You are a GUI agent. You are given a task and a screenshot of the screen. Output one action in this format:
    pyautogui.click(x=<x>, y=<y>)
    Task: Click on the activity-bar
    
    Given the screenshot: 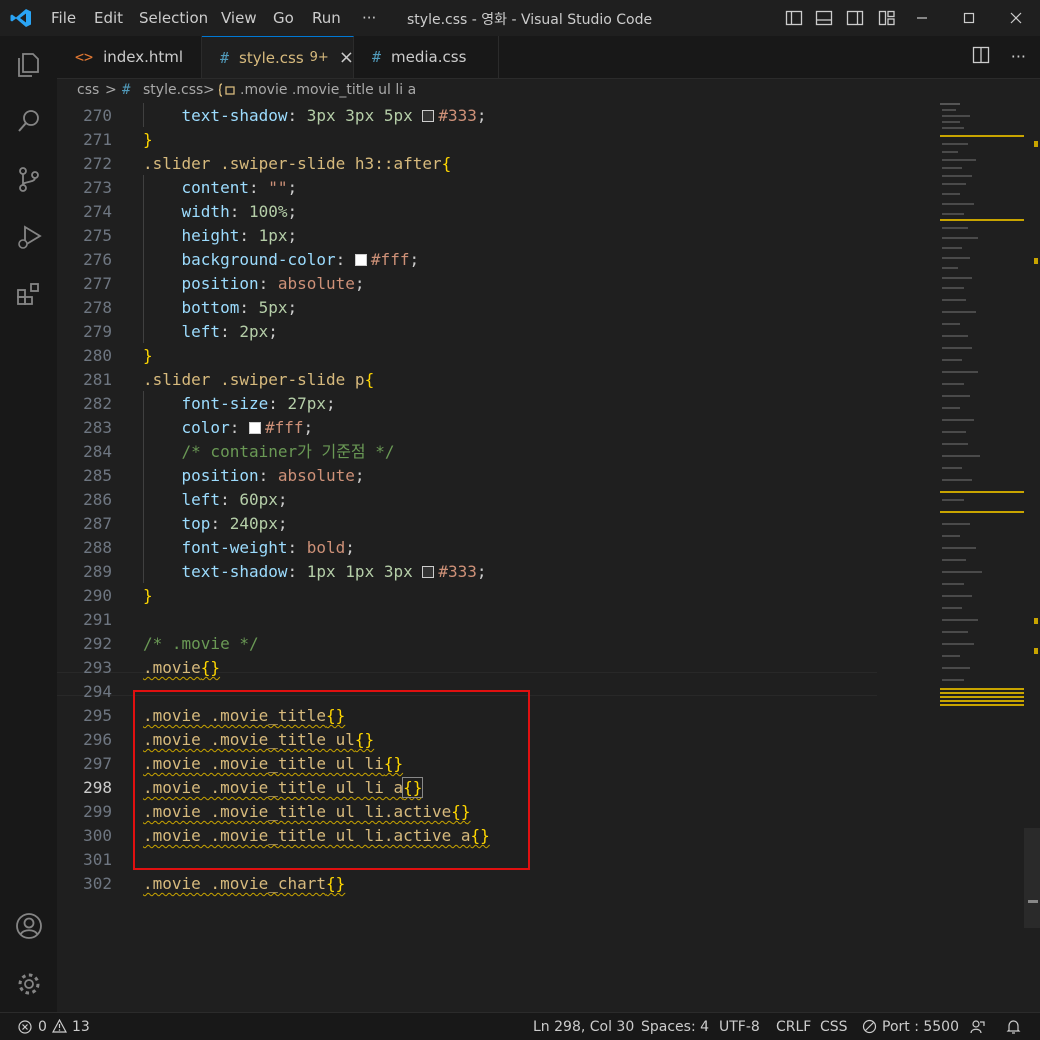 What is the action you would take?
    pyautogui.click(x=28, y=524)
    